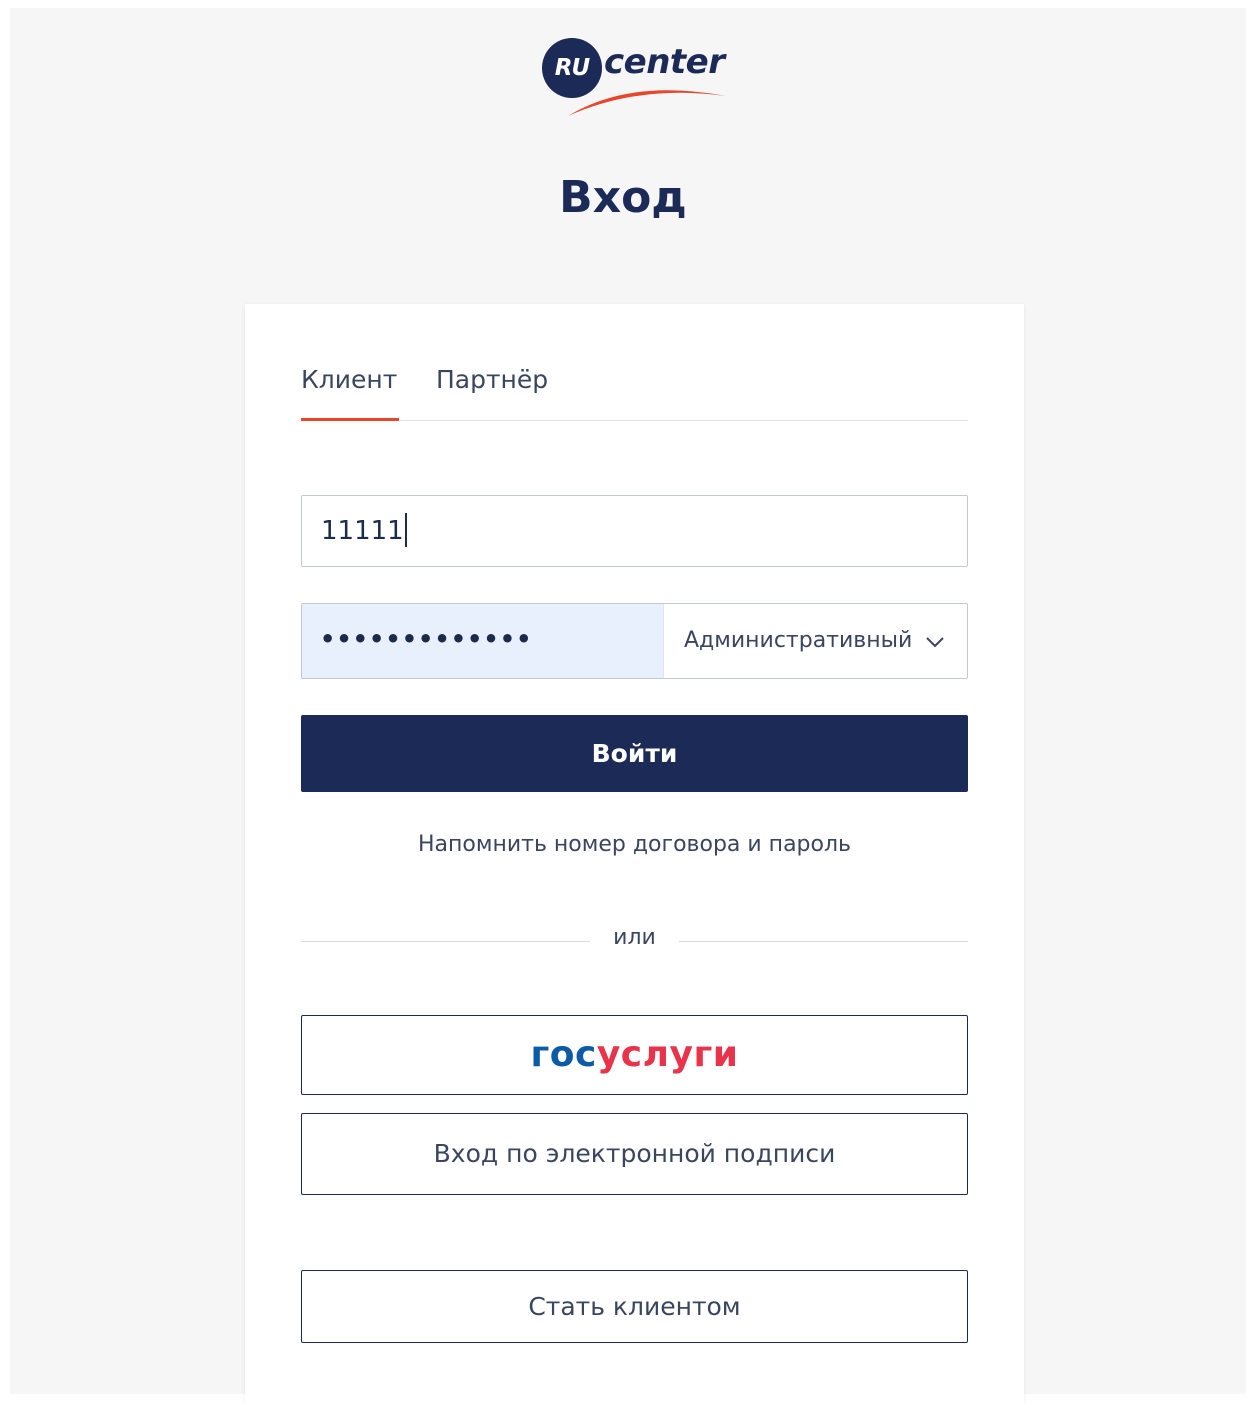 This screenshot has width=1246, height=1404. I want to click on tab-client: Клиент, so click(350, 393).